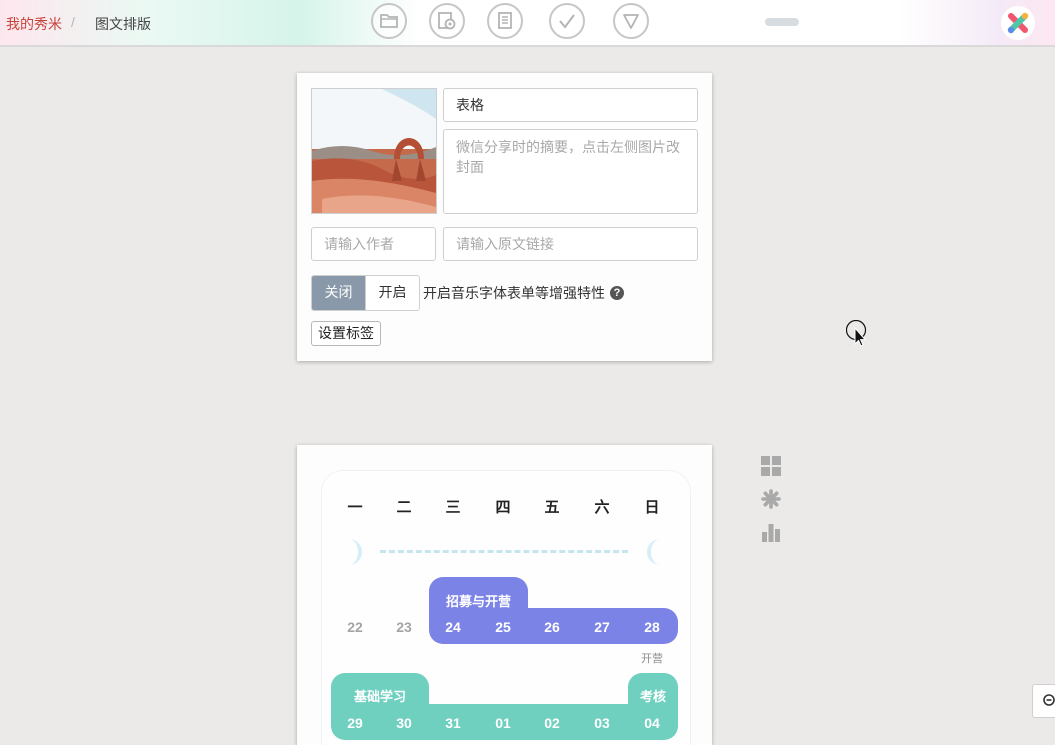 The width and height of the screenshot is (1055, 745). Describe the element at coordinates (602, 627) in the screenshot. I see `day-27: 27` at that location.